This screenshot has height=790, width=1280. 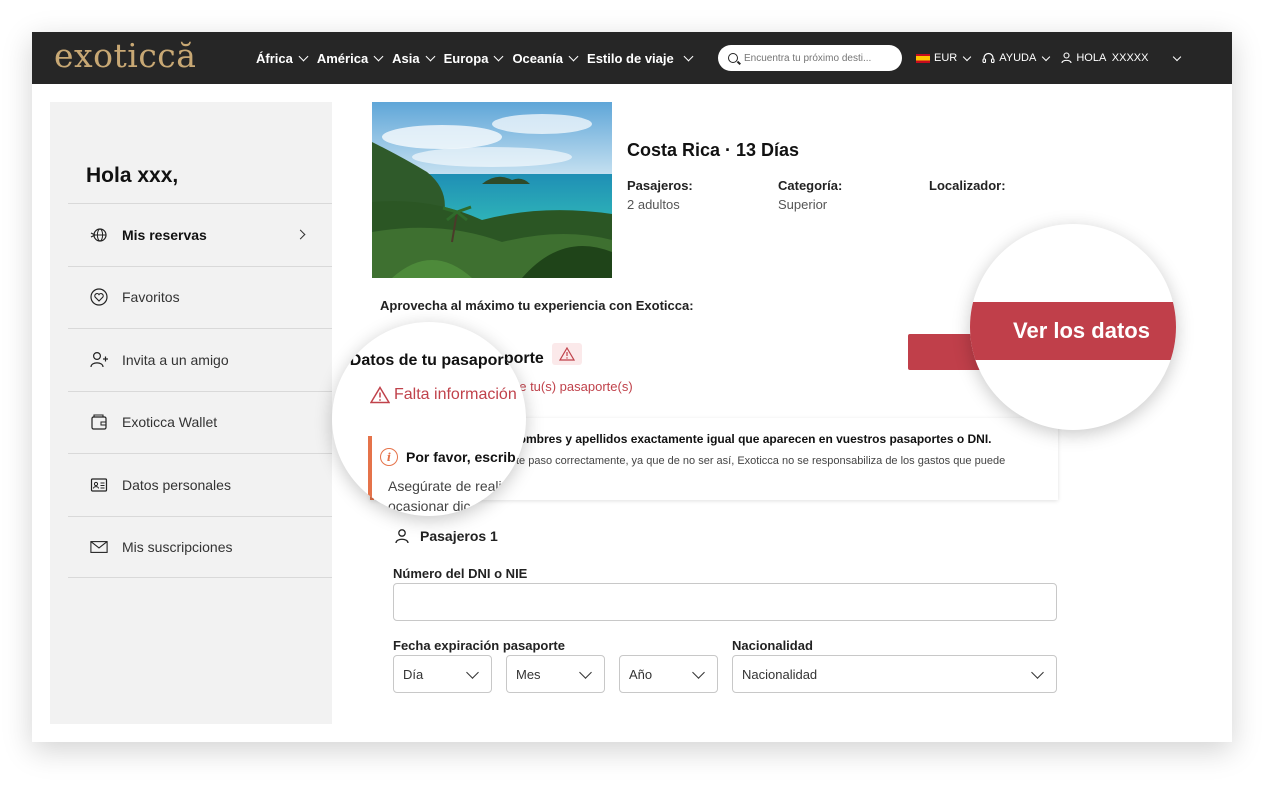 What do you see at coordinates (967, 185) in the screenshot?
I see `locator-info: Localizador:` at bounding box center [967, 185].